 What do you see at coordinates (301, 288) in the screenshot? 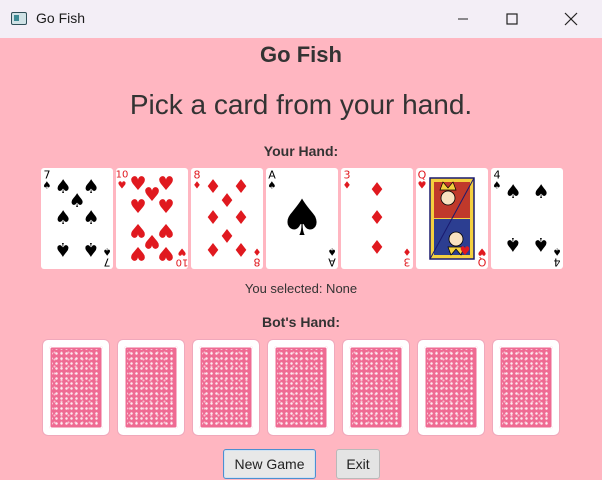
I see `selection-status: You selected: None` at bounding box center [301, 288].